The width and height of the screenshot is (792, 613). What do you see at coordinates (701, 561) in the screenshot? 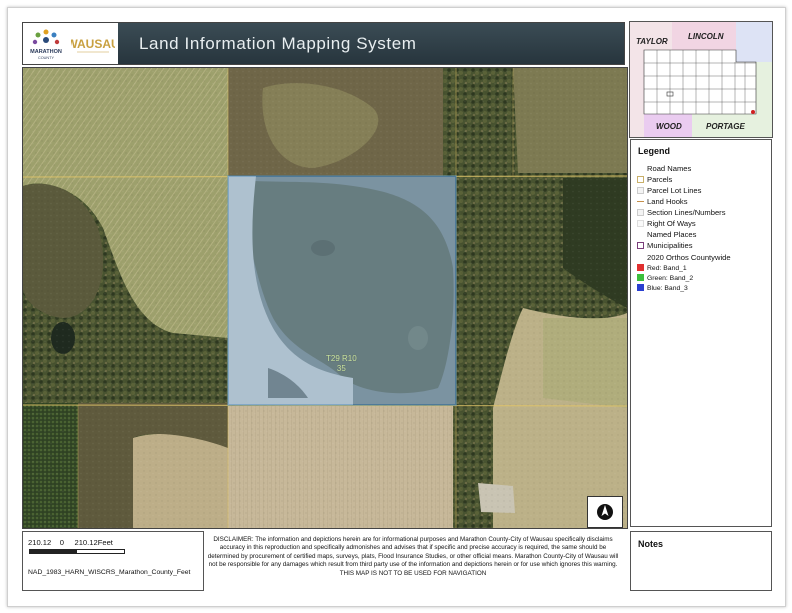
I see `notes-panel: Notes` at bounding box center [701, 561].